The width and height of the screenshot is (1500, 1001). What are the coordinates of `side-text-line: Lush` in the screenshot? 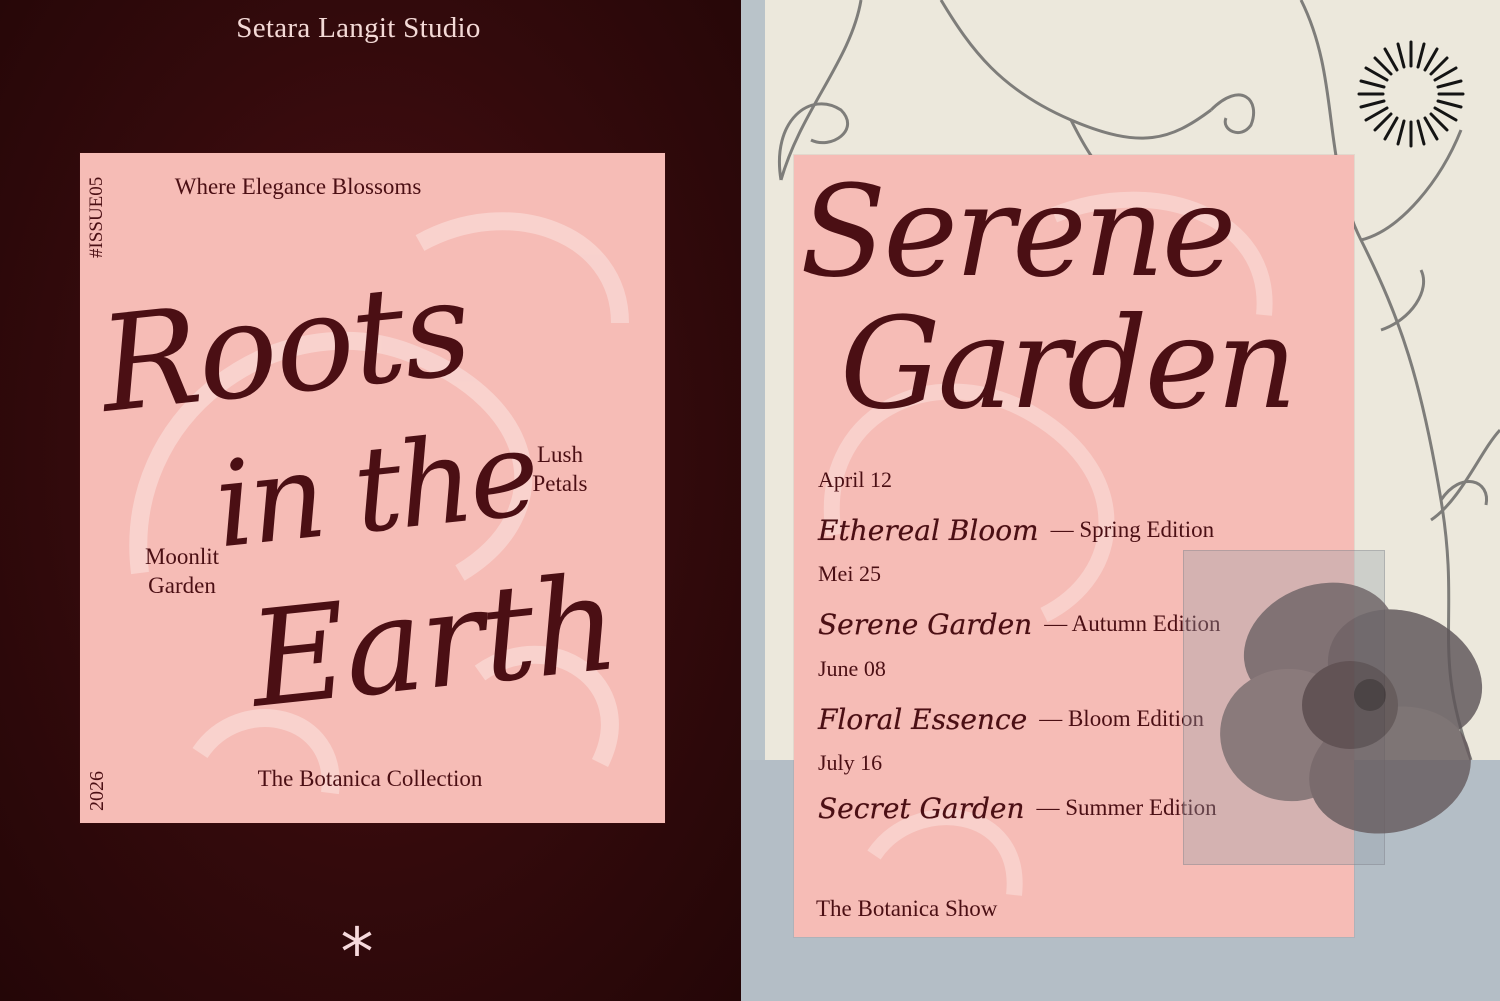 It's located at (560, 454).